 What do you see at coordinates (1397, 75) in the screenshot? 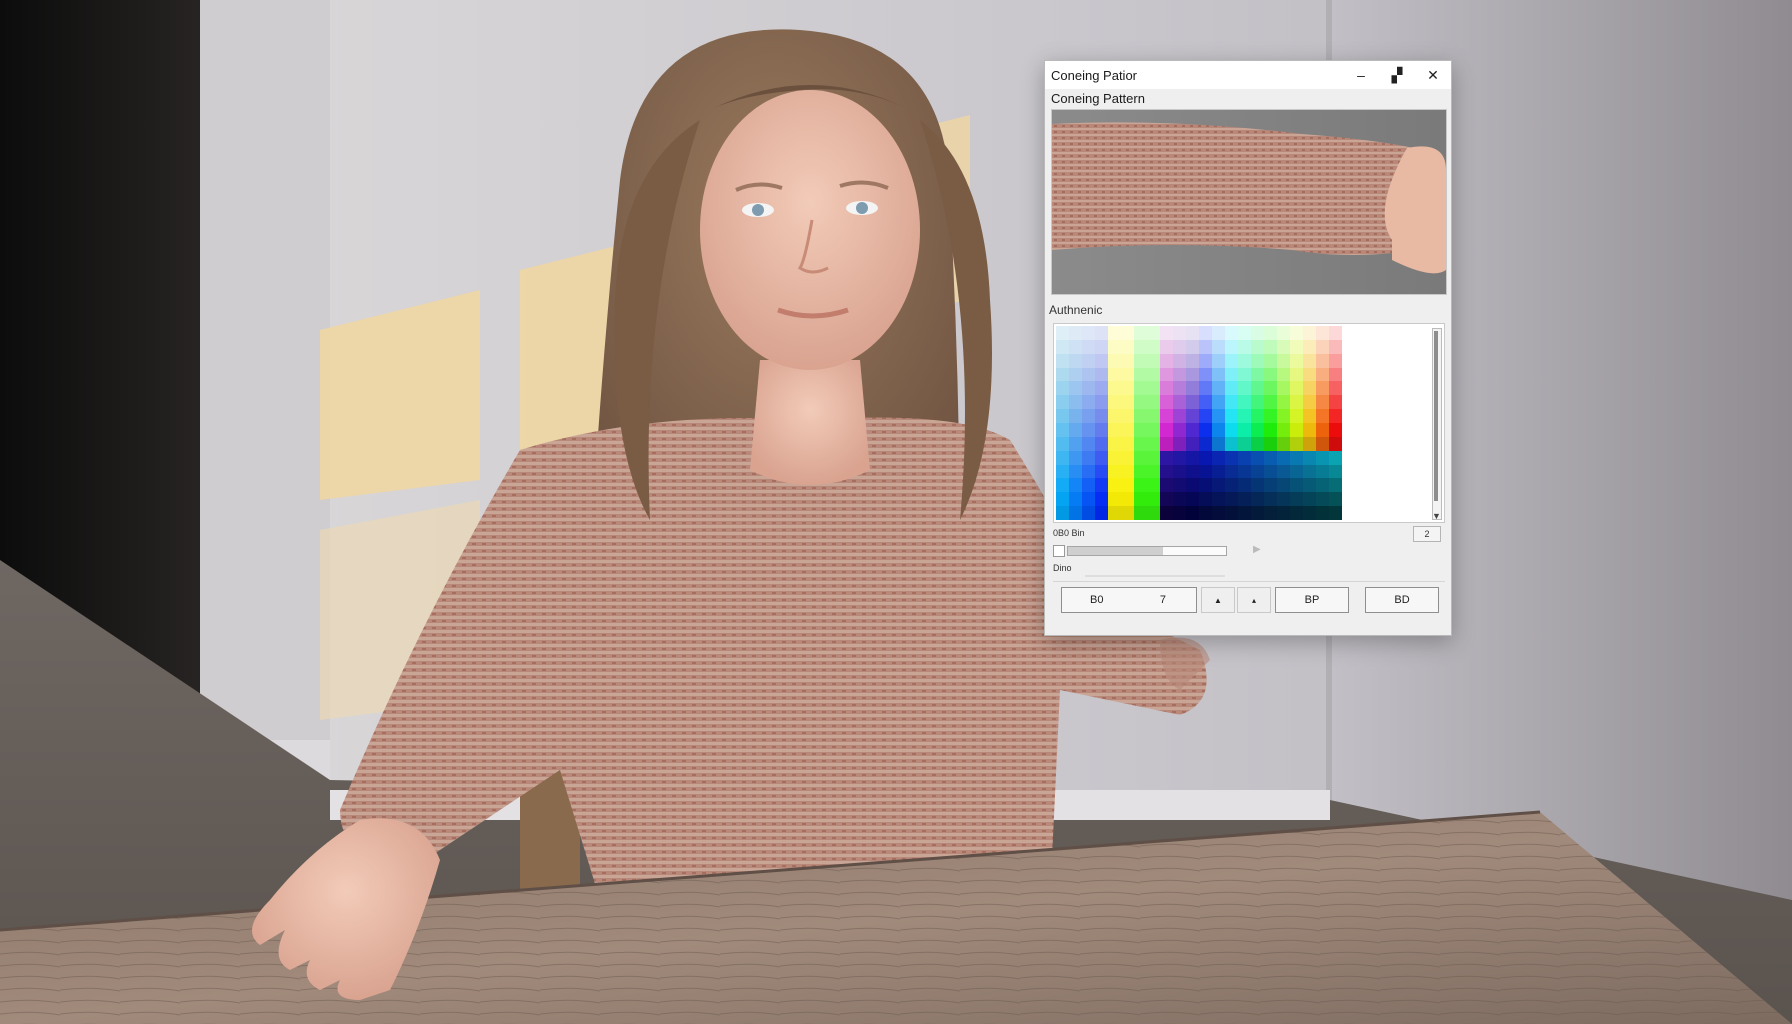
I see `maximize-icon: ▞` at bounding box center [1397, 75].